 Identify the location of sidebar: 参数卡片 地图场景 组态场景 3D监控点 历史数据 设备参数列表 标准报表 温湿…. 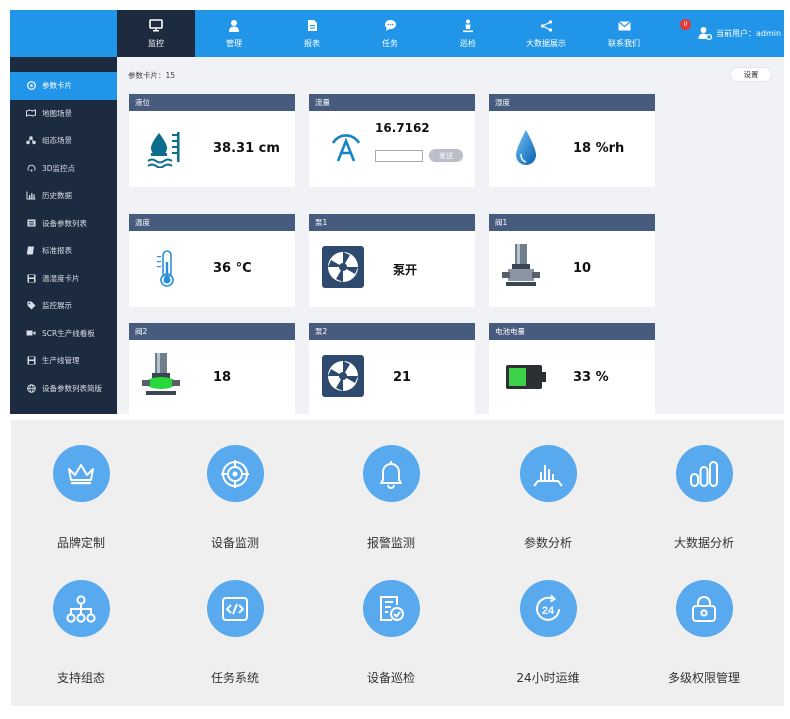
(63, 235).